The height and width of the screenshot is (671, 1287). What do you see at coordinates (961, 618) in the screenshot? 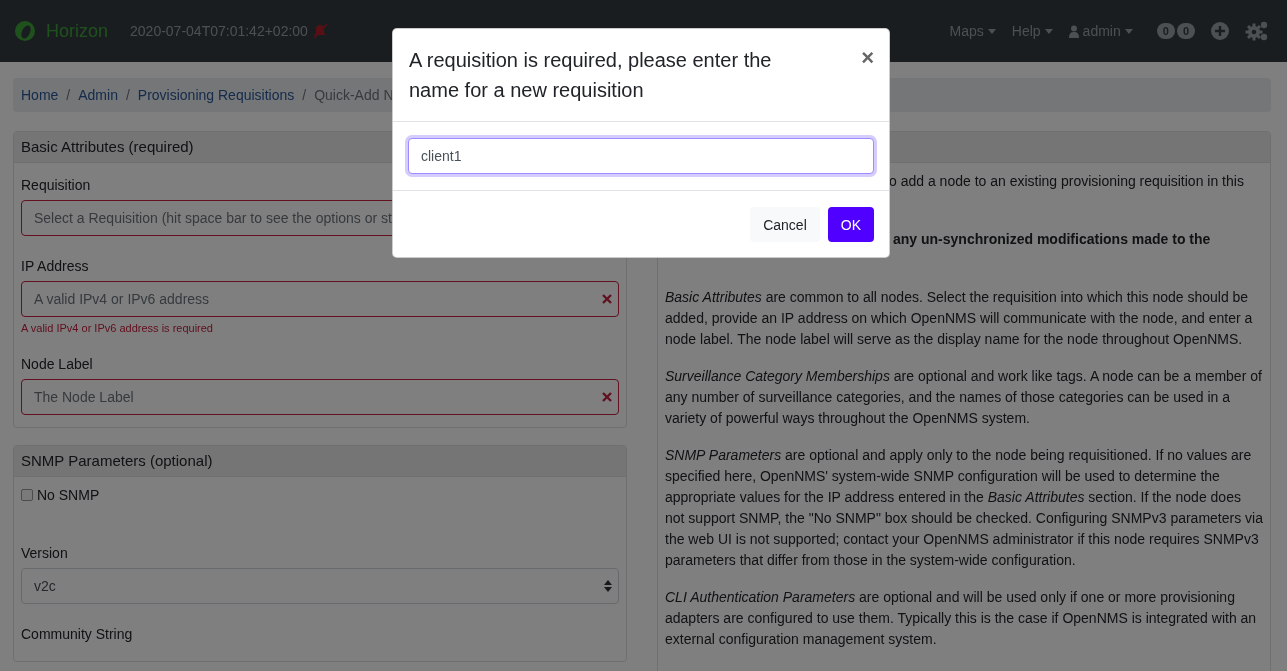
I see `help-paragraph: CLI Authentication Parameters are optional and will be used only if one or more provisioning adapters are configured to use them. Typically this is the case if OpenNMS is integrated with an external configuration management system.` at bounding box center [961, 618].